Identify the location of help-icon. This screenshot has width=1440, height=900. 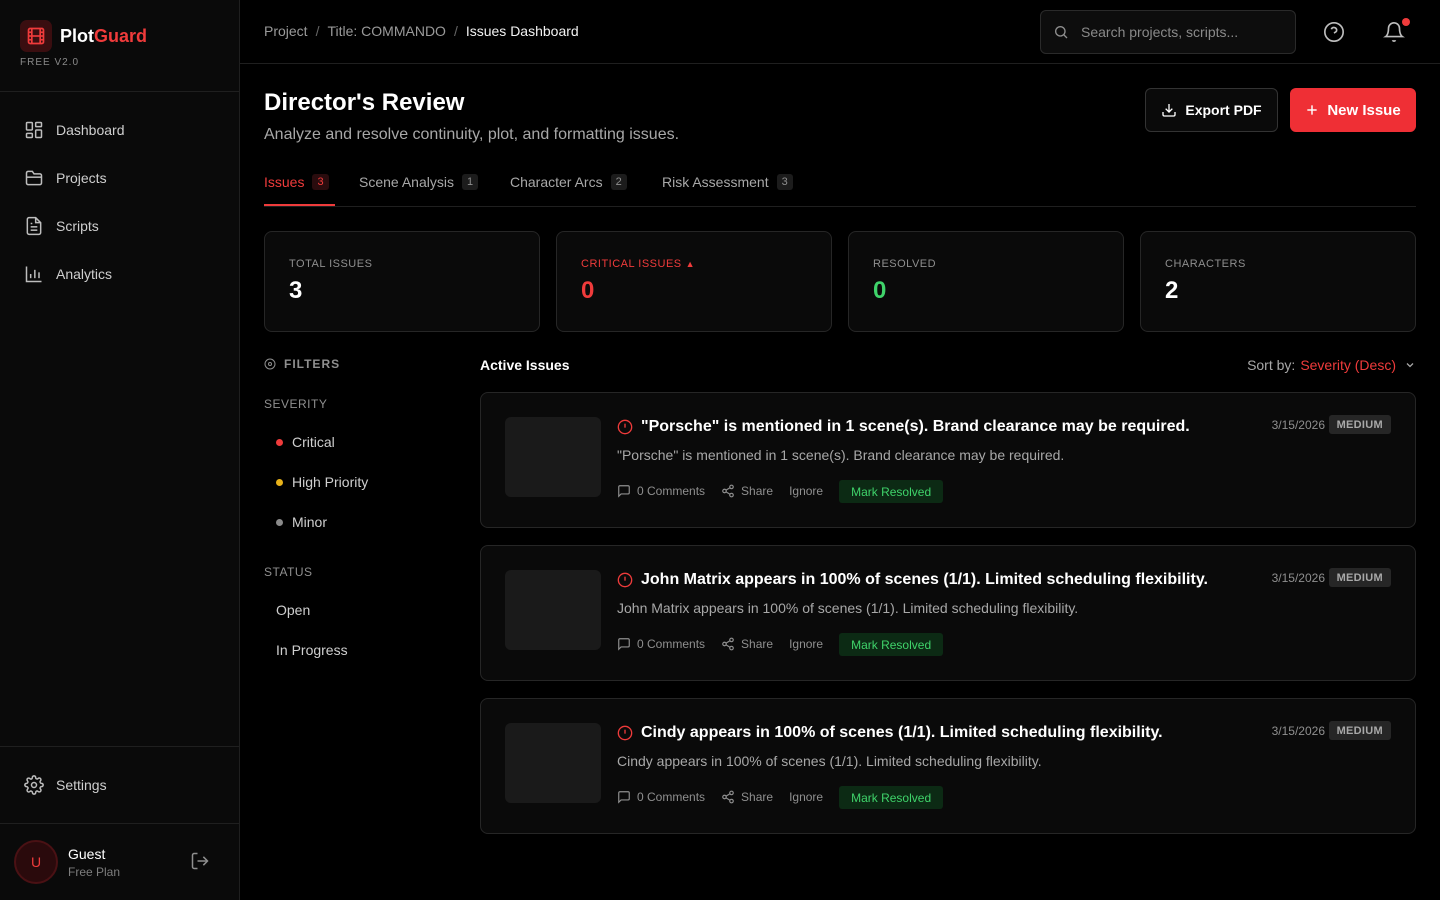
(1334, 32).